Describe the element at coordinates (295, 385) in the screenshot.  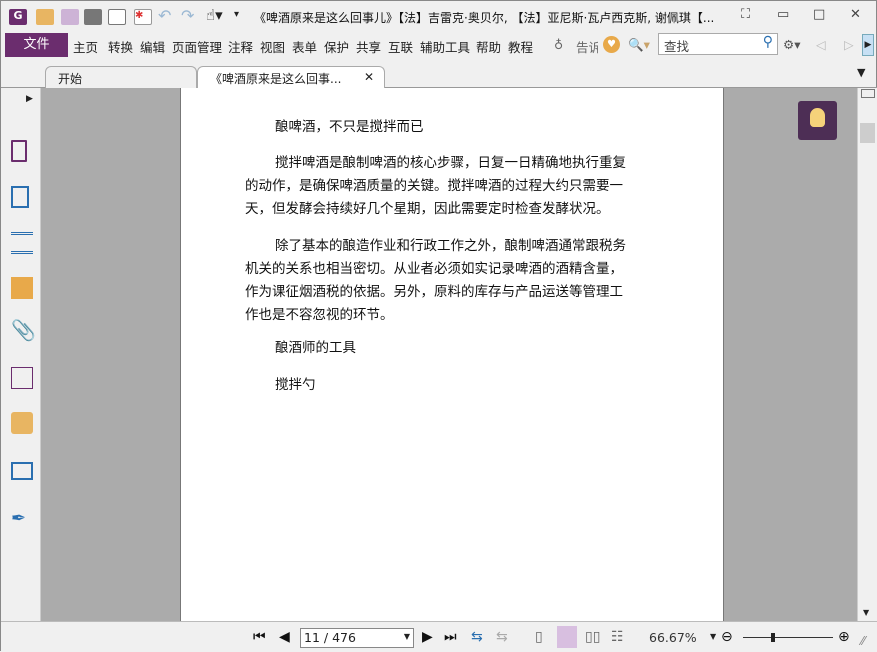
I see `section-heading: 搅拌勺` at that location.